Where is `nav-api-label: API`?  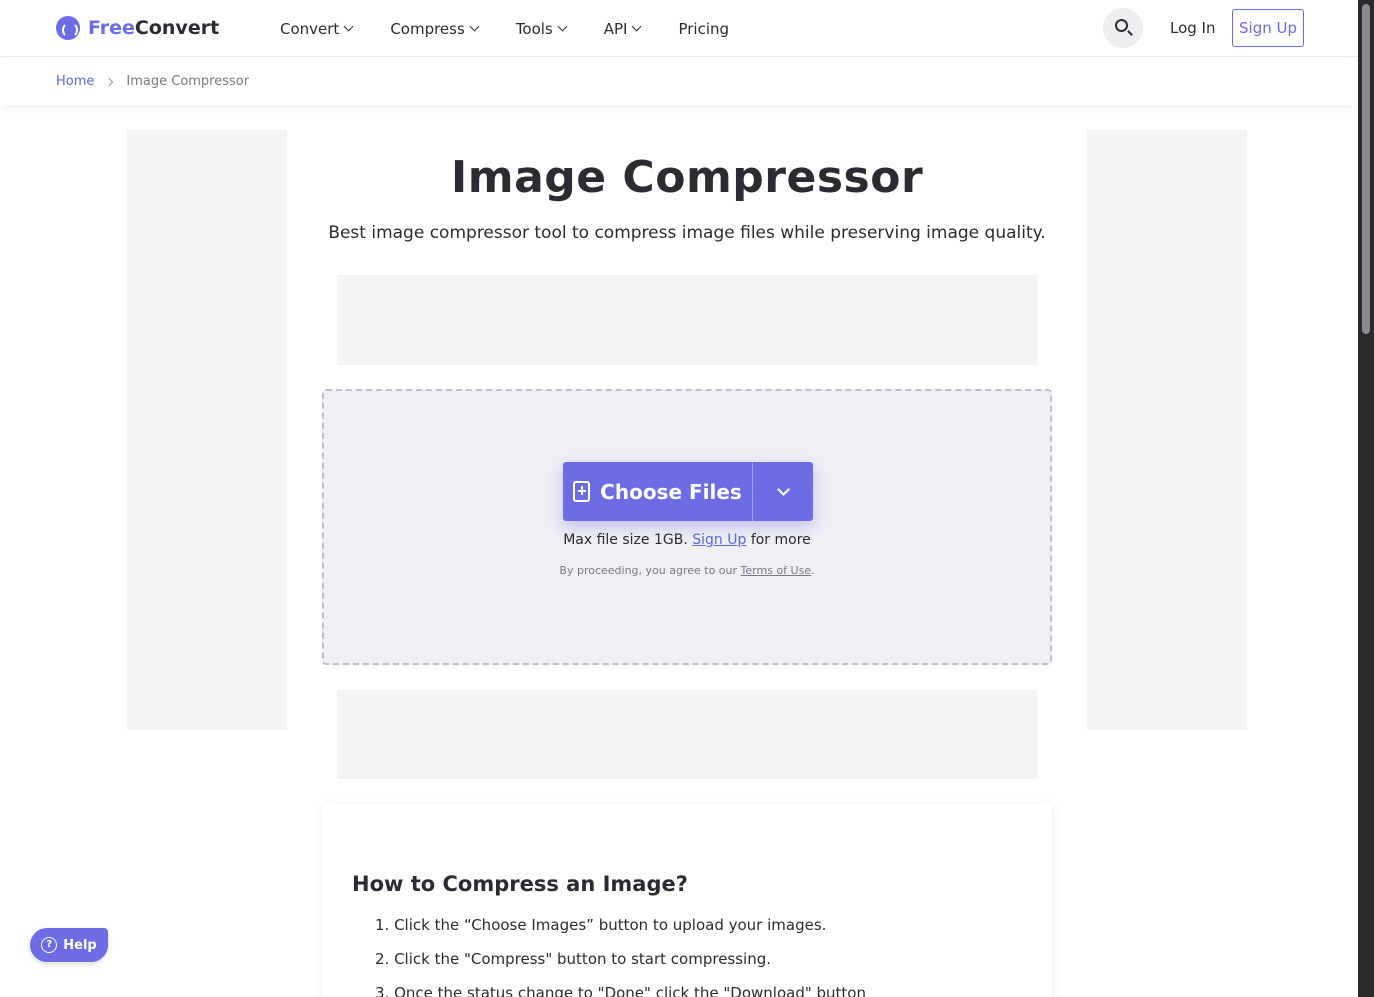
nav-api-label: API is located at coordinates (615, 28).